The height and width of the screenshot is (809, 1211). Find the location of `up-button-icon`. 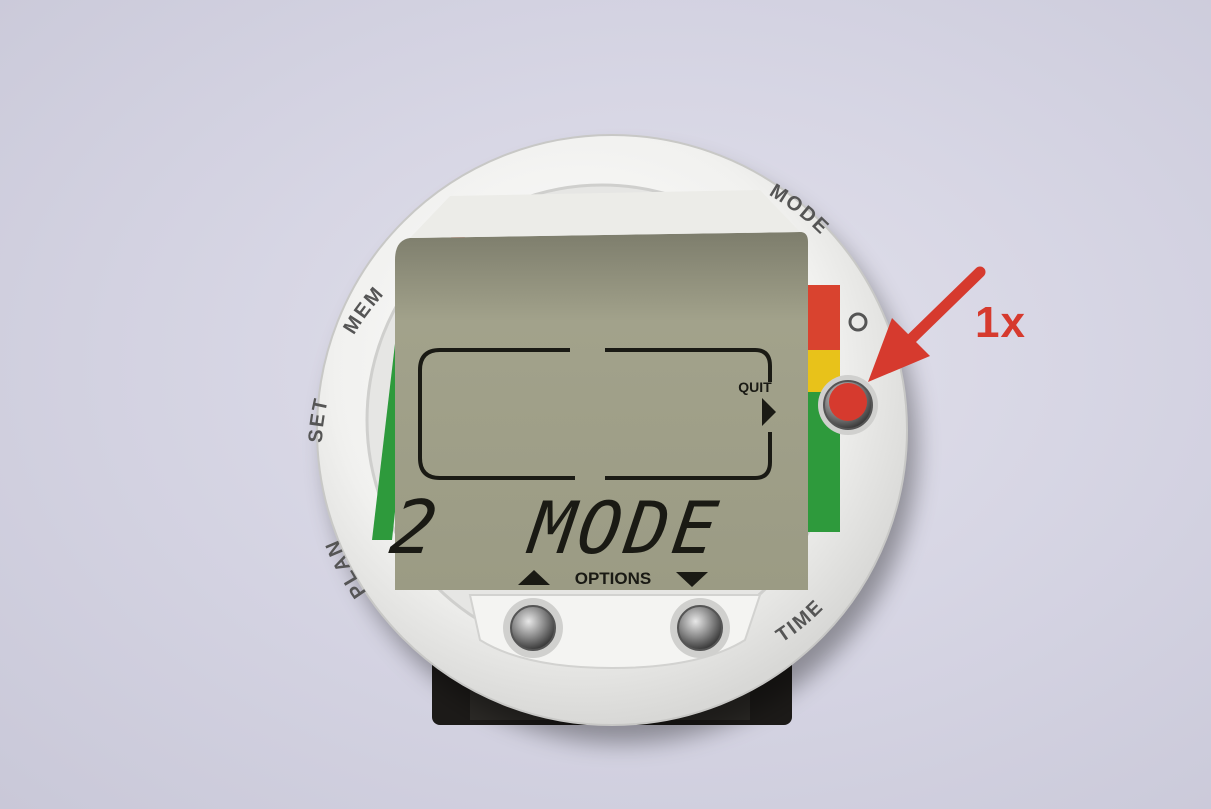

up-button-icon is located at coordinates (533, 628).